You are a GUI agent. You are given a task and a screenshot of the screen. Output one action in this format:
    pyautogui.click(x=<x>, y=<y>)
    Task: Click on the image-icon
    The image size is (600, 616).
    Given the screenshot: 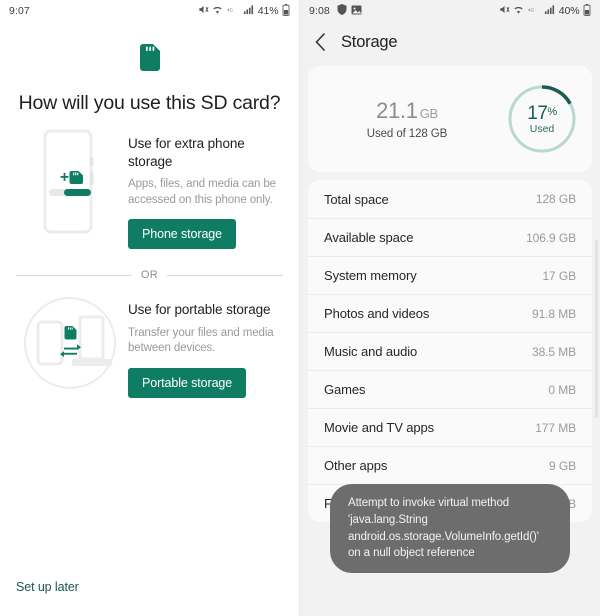 What is the action you would take?
    pyautogui.click(x=356, y=11)
    